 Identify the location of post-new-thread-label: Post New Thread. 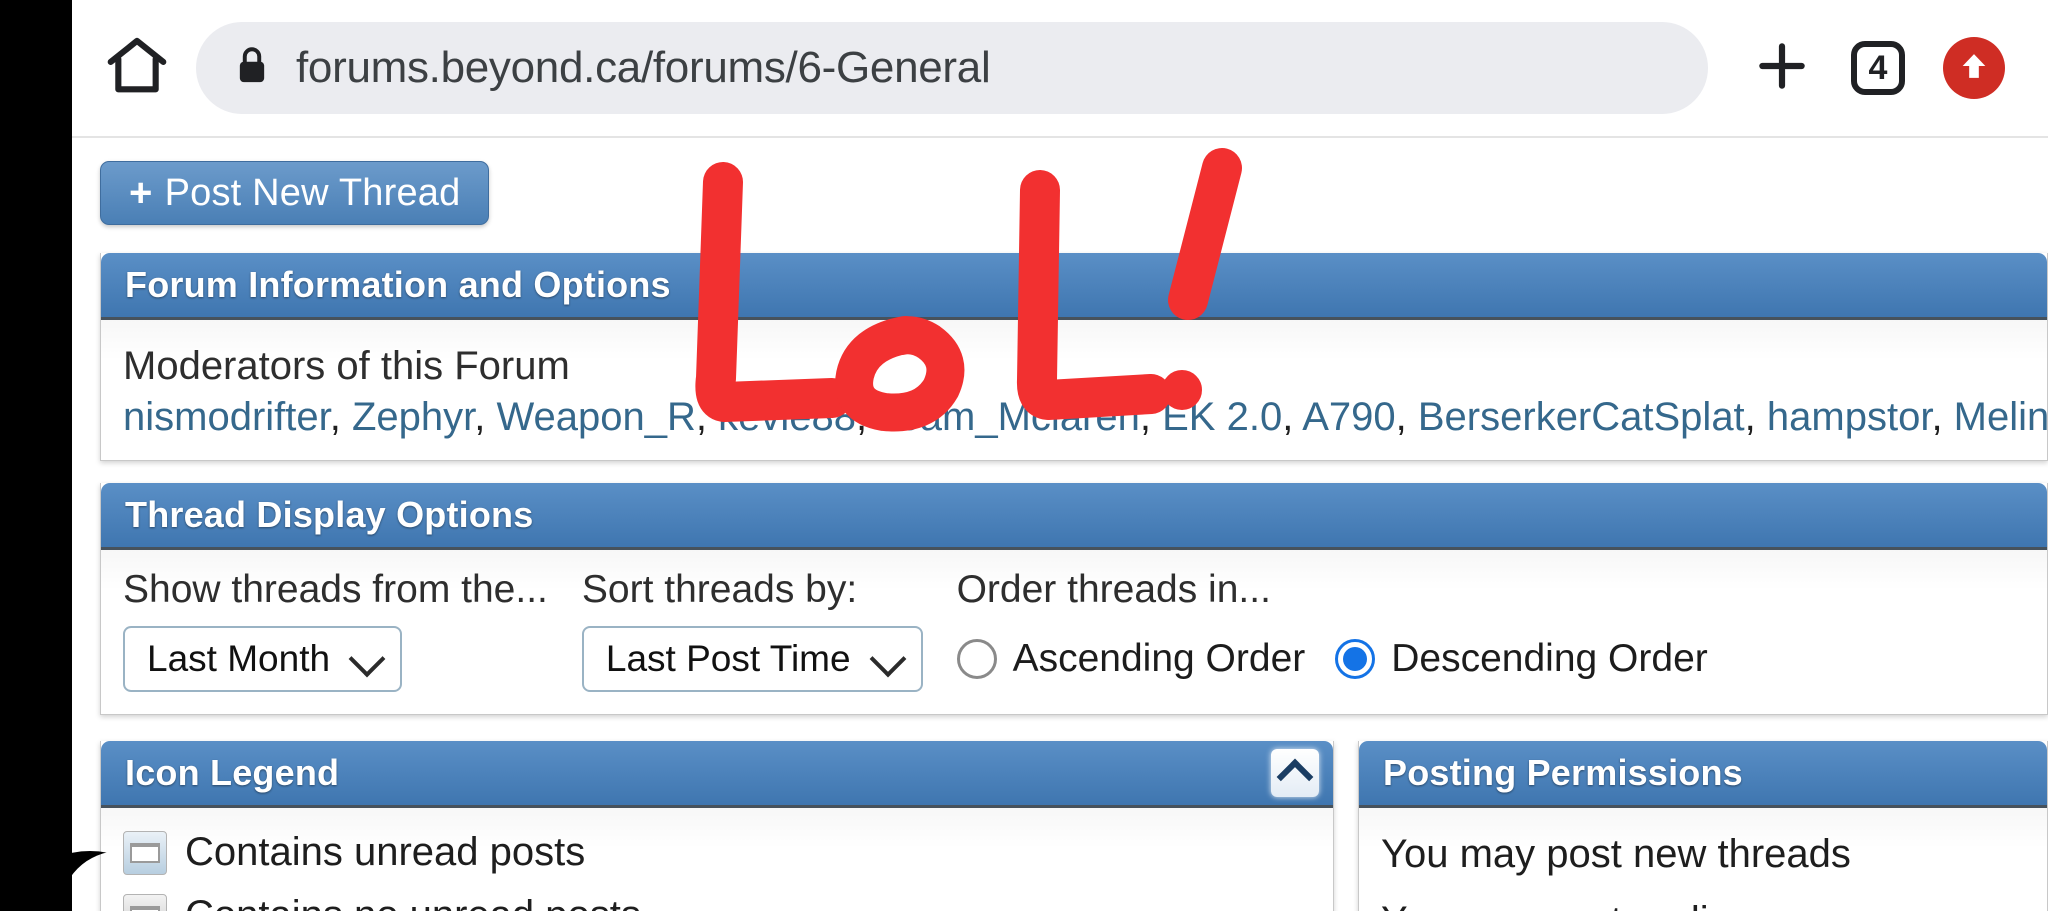
(312, 192).